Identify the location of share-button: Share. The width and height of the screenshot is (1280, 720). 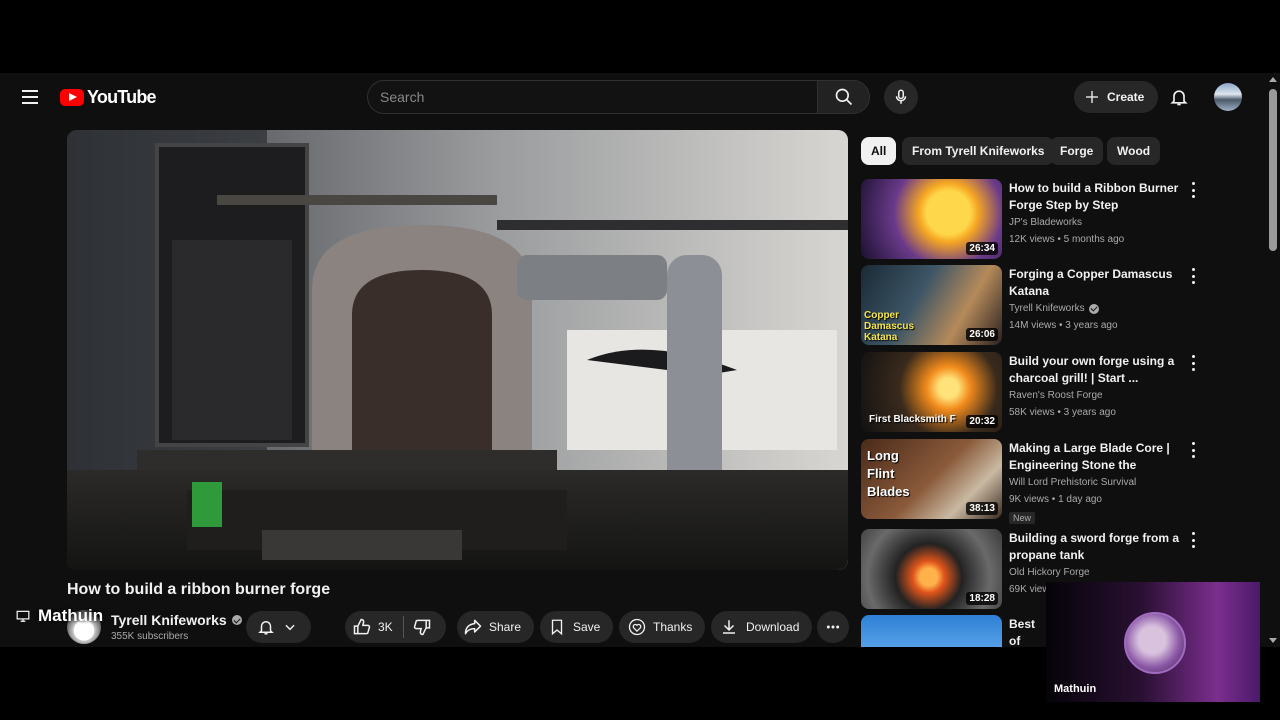
(496, 627).